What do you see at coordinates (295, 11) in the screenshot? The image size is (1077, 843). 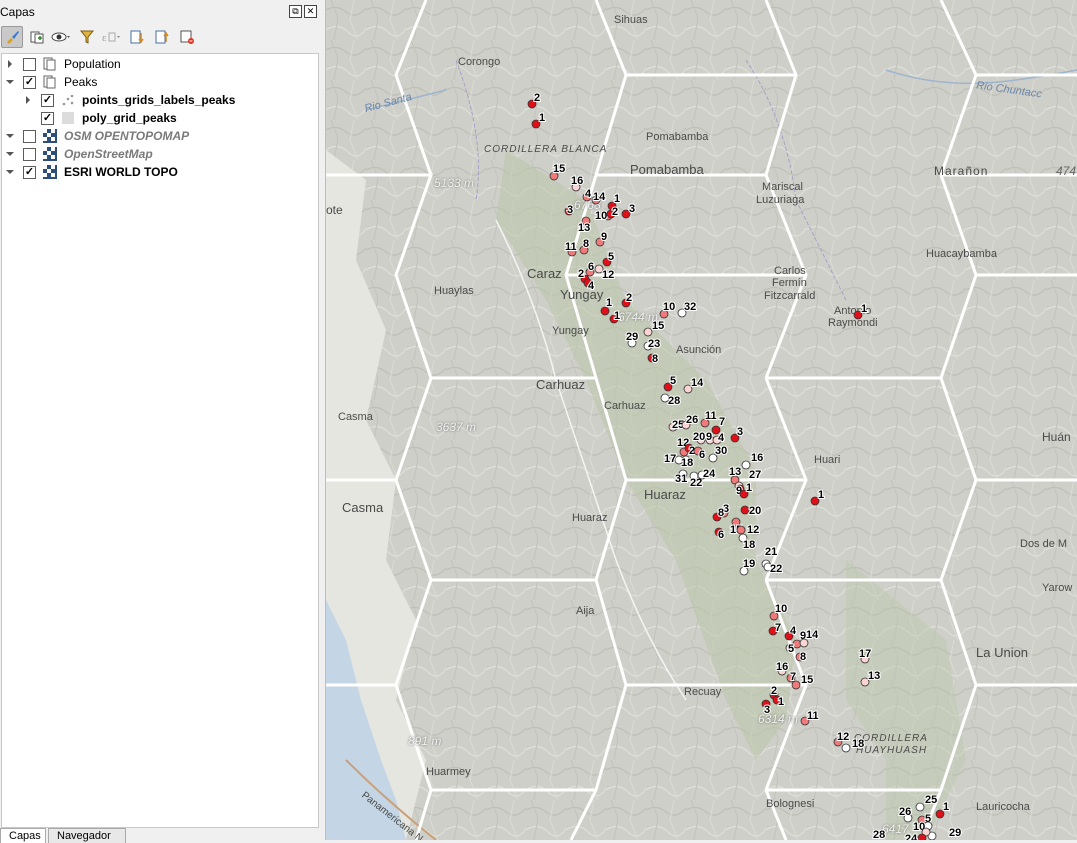 I see `float-panel-button: ⧉` at bounding box center [295, 11].